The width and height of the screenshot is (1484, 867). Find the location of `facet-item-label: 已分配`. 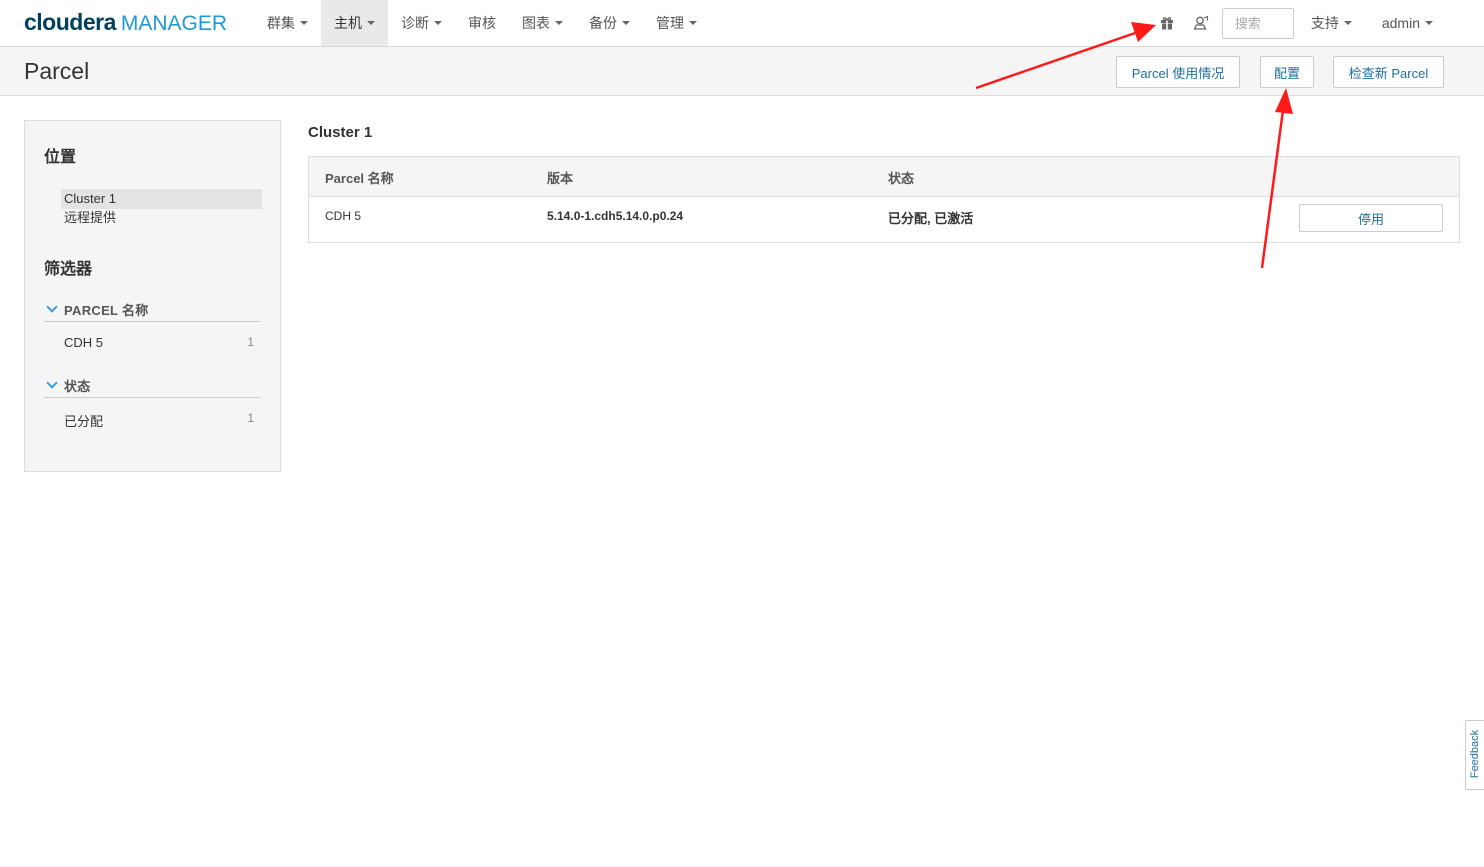

facet-item-label: 已分配 is located at coordinates (84, 421).